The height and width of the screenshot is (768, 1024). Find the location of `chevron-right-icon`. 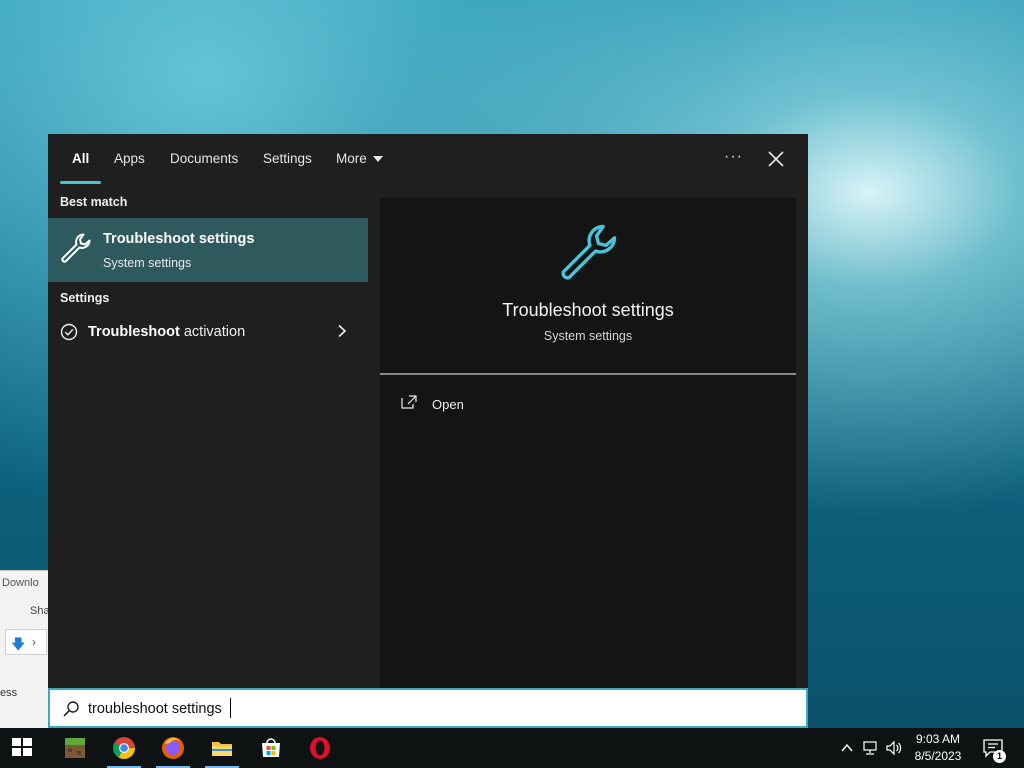

chevron-right-icon is located at coordinates (342, 331).